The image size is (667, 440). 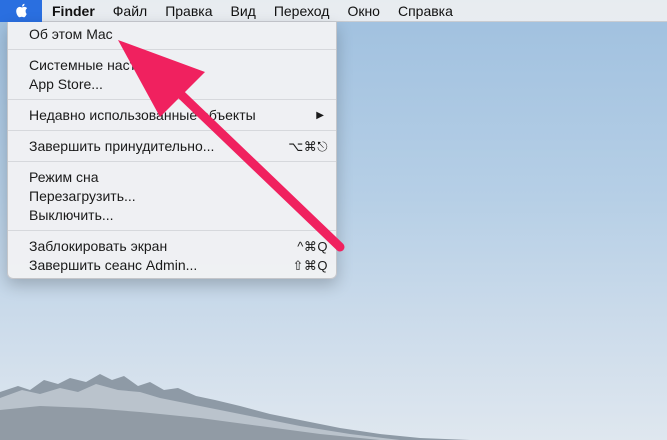 What do you see at coordinates (243, 11) in the screenshot?
I see `menu-view: Вид` at bounding box center [243, 11].